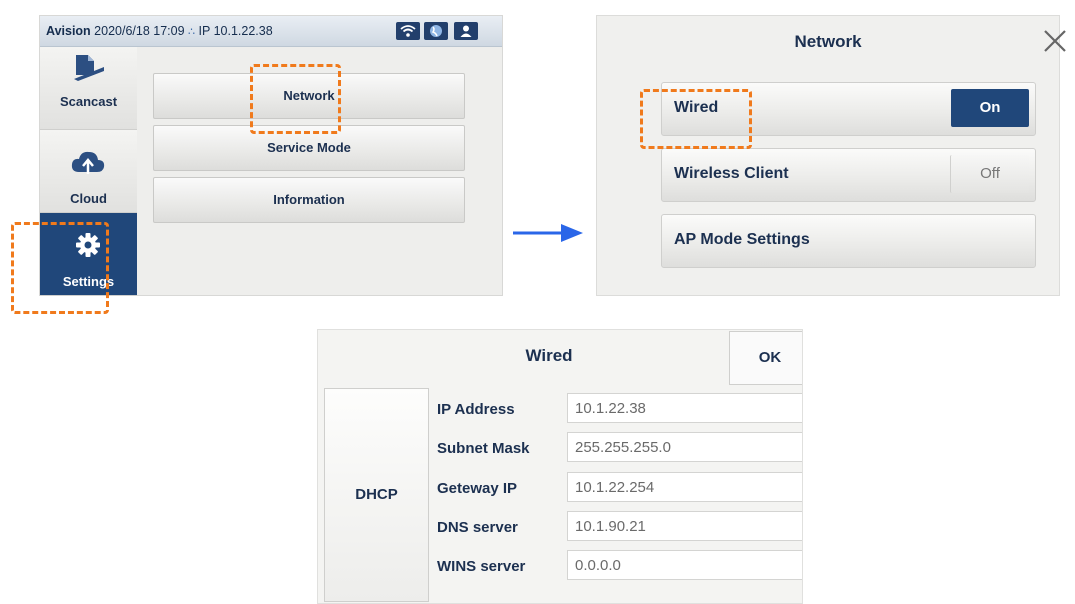 This screenshot has width=1075, height=604. What do you see at coordinates (477, 488) in the screenshot?
I see `field-label: Geteway IP` at bounding box center [477, 488].